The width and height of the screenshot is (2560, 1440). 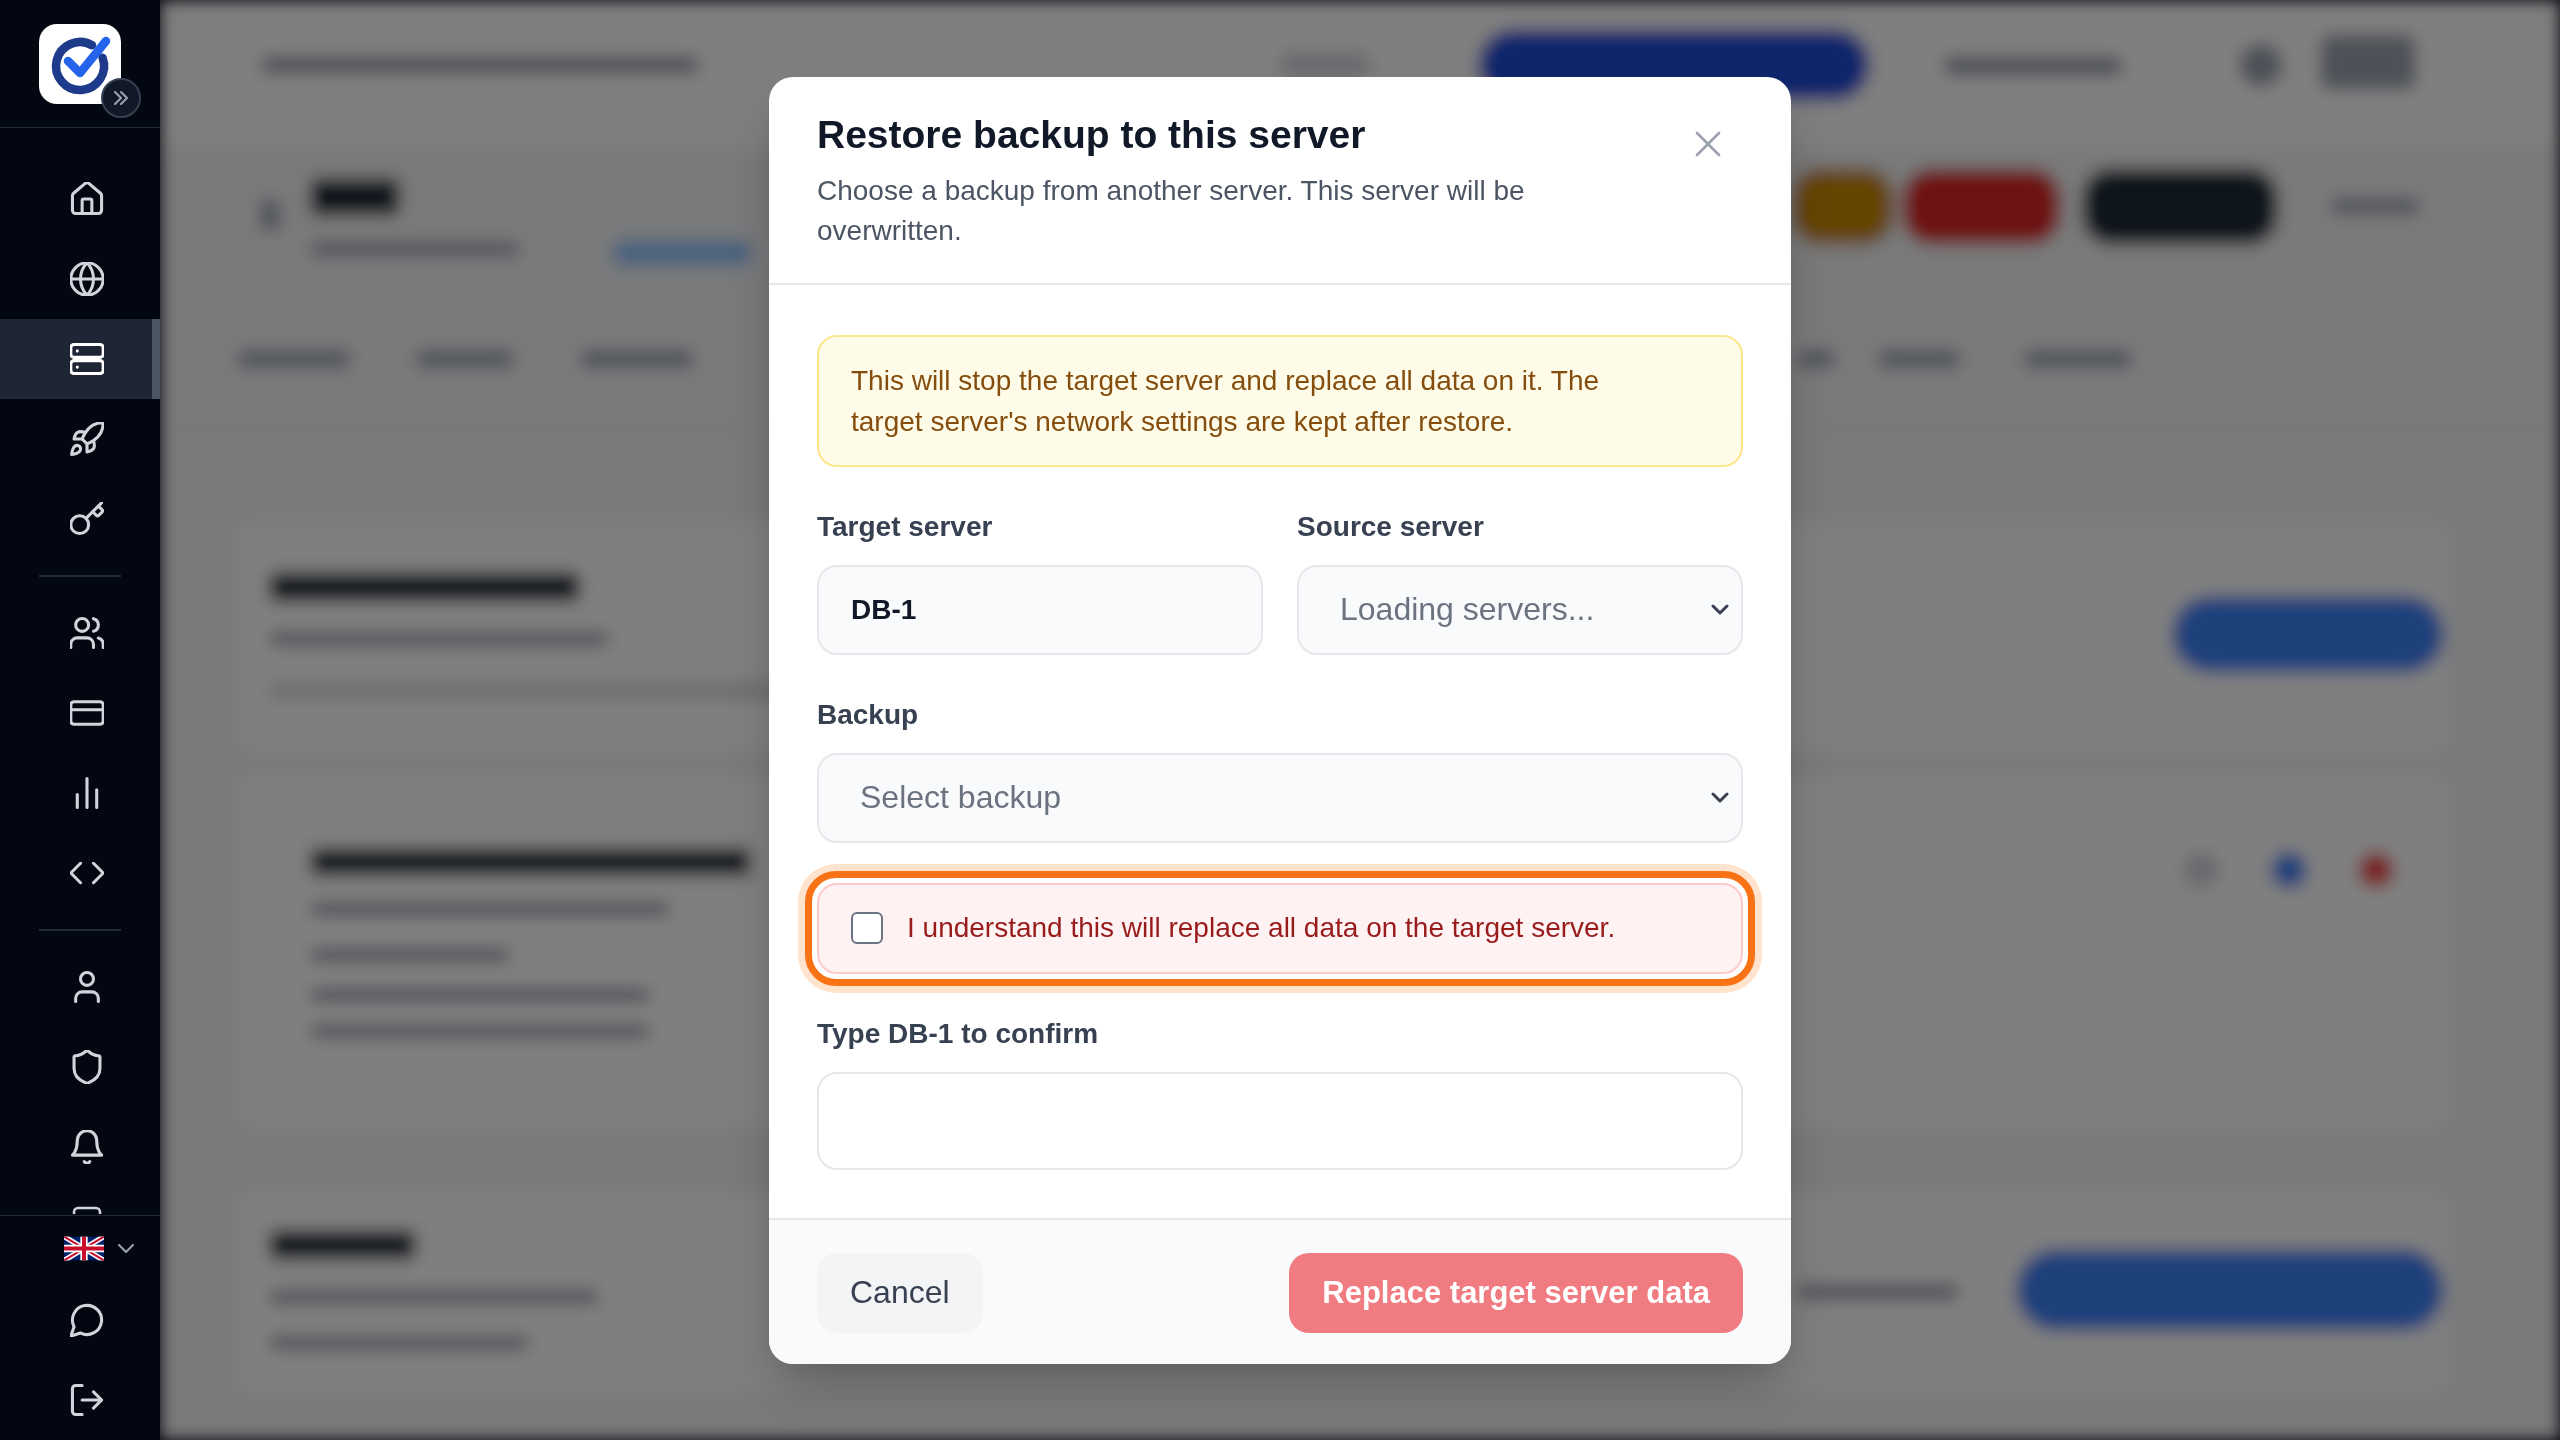 I want to click on logo-icon, so click(x=80, y=64).